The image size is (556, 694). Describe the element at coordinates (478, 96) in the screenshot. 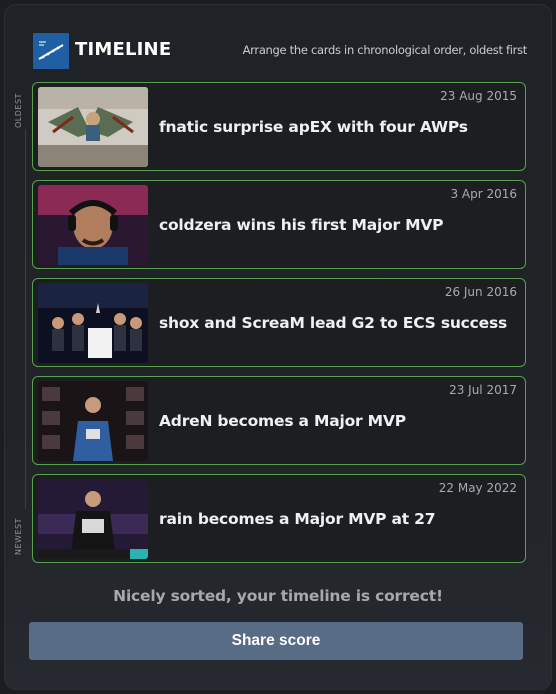

I see `card-date: 23 Aug 2015` at that location.